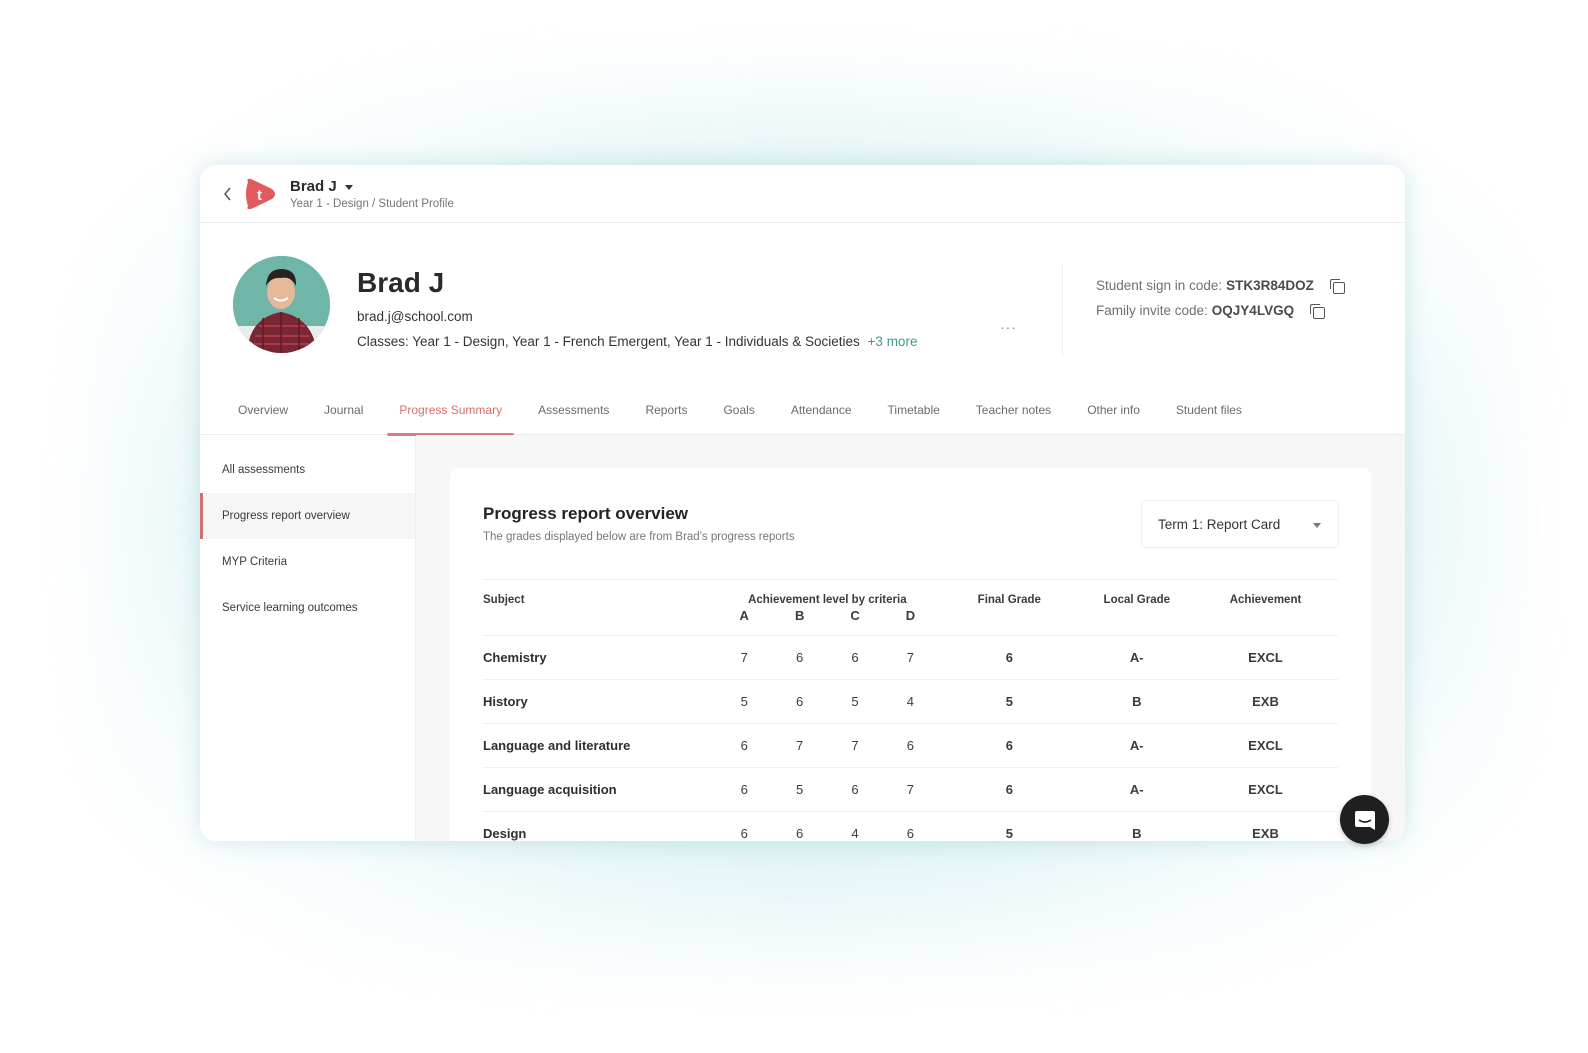  Describe the element at coordinates (1009, 826) in the screenshot. I see `cell-final-grade: 5` at that location.